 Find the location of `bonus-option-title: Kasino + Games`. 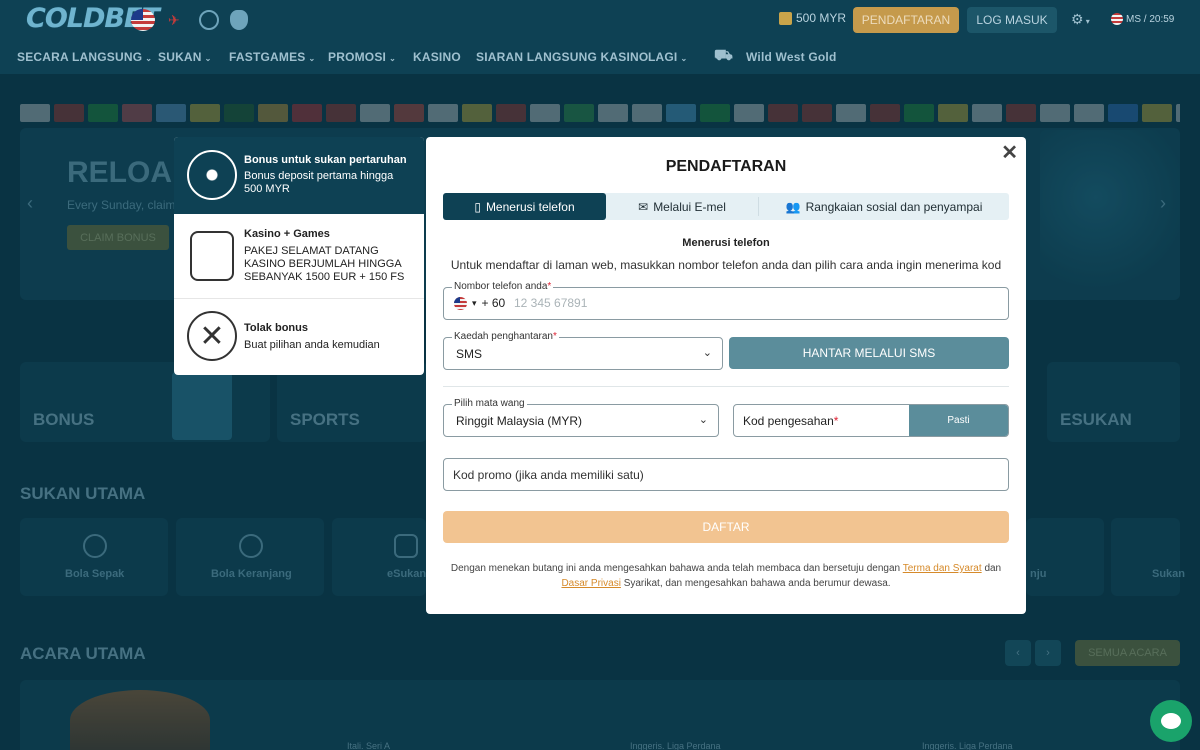

bonus-option-title: Kasino + Games is located at coordinates (287, 234).